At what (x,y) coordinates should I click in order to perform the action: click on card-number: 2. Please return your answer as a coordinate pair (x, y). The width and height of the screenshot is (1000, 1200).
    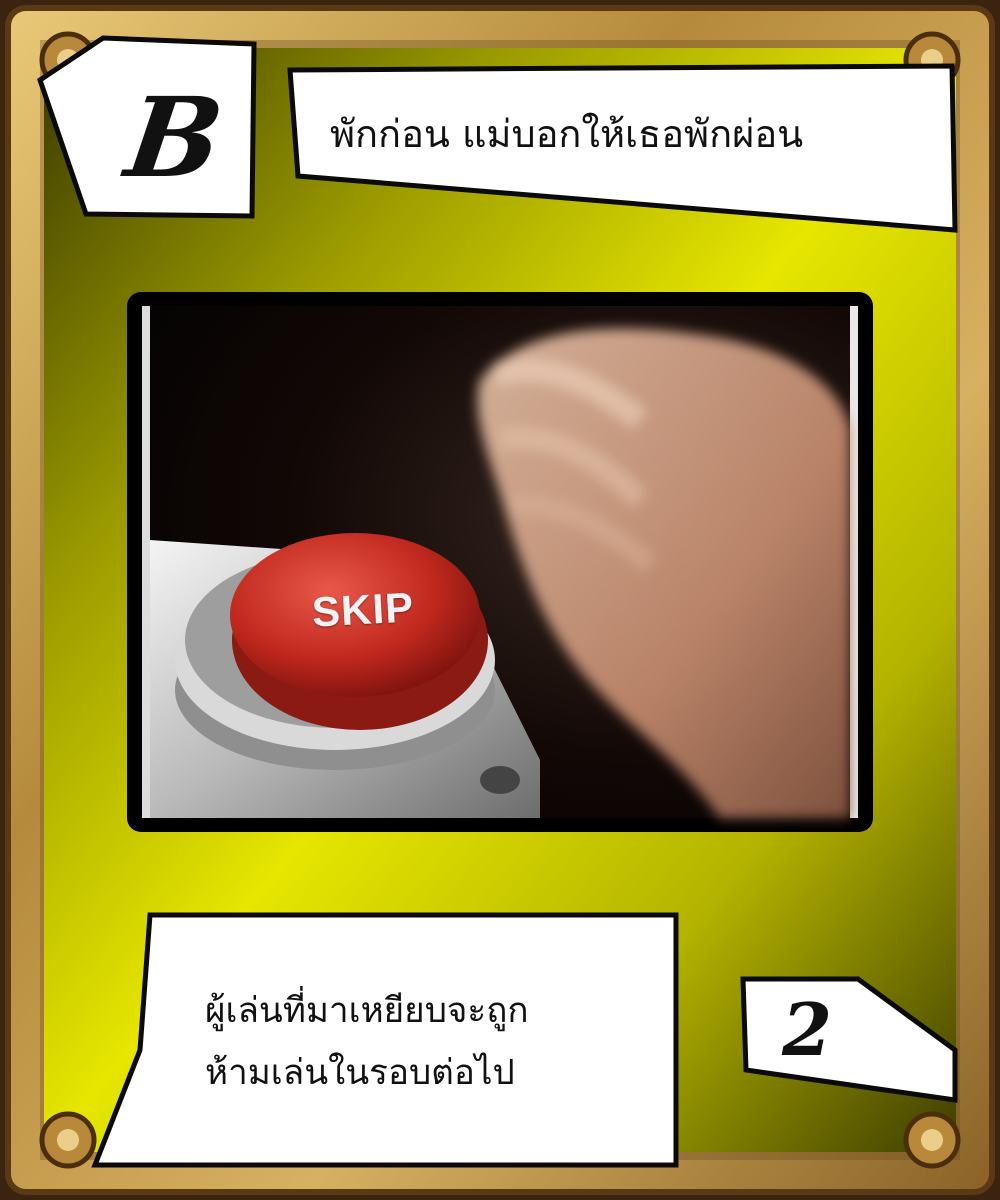
    Looking at the image, I should click on (807, 1029).